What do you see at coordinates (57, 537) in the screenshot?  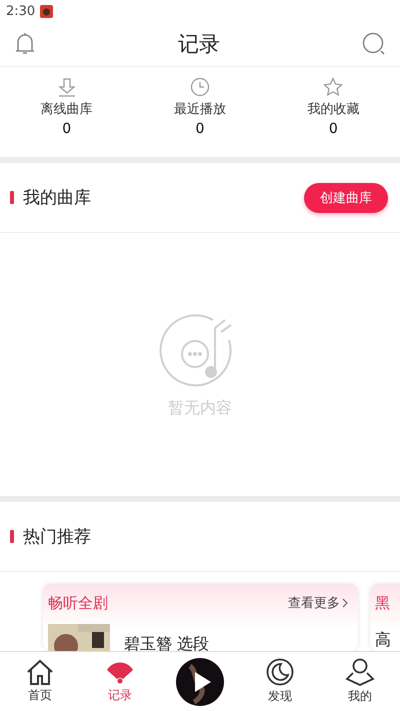 I see `section-title: 热门推荐` at bounding box center [57, 537].